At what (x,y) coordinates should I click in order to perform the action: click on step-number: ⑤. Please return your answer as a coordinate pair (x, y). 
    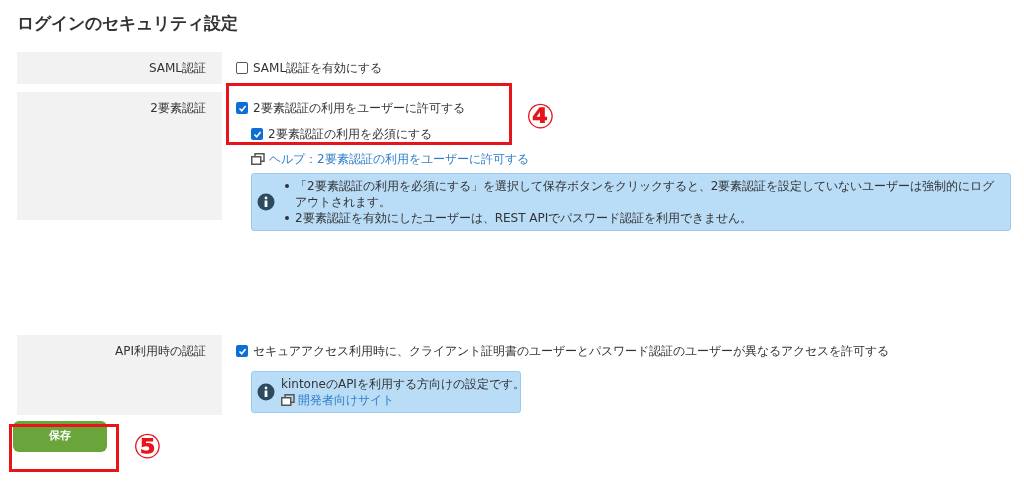
    Looking at the image, I should click on (147, 446).